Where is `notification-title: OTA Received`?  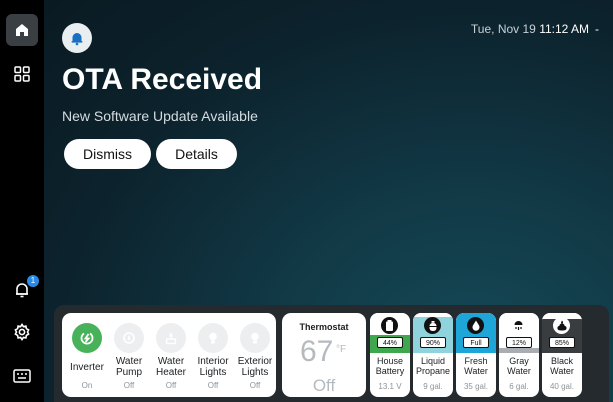
notification-title: OTA Received is located at coordinates (162, 79).